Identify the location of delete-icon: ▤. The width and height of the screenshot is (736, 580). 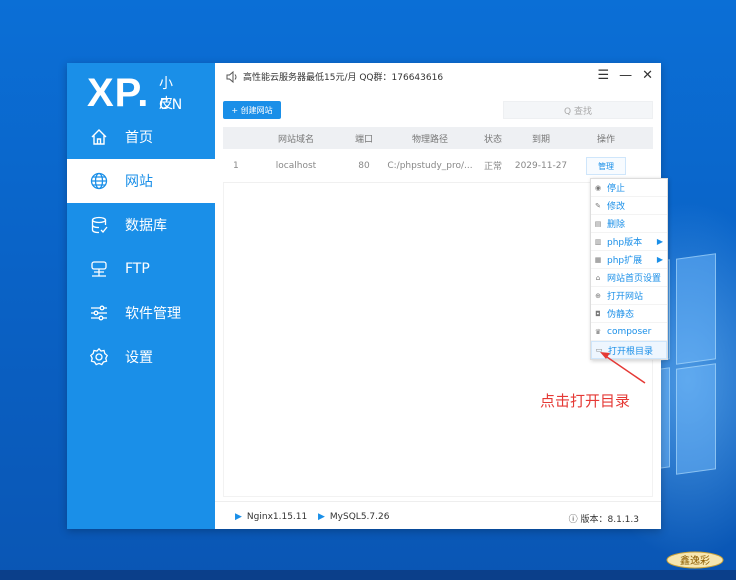
(598, 223).